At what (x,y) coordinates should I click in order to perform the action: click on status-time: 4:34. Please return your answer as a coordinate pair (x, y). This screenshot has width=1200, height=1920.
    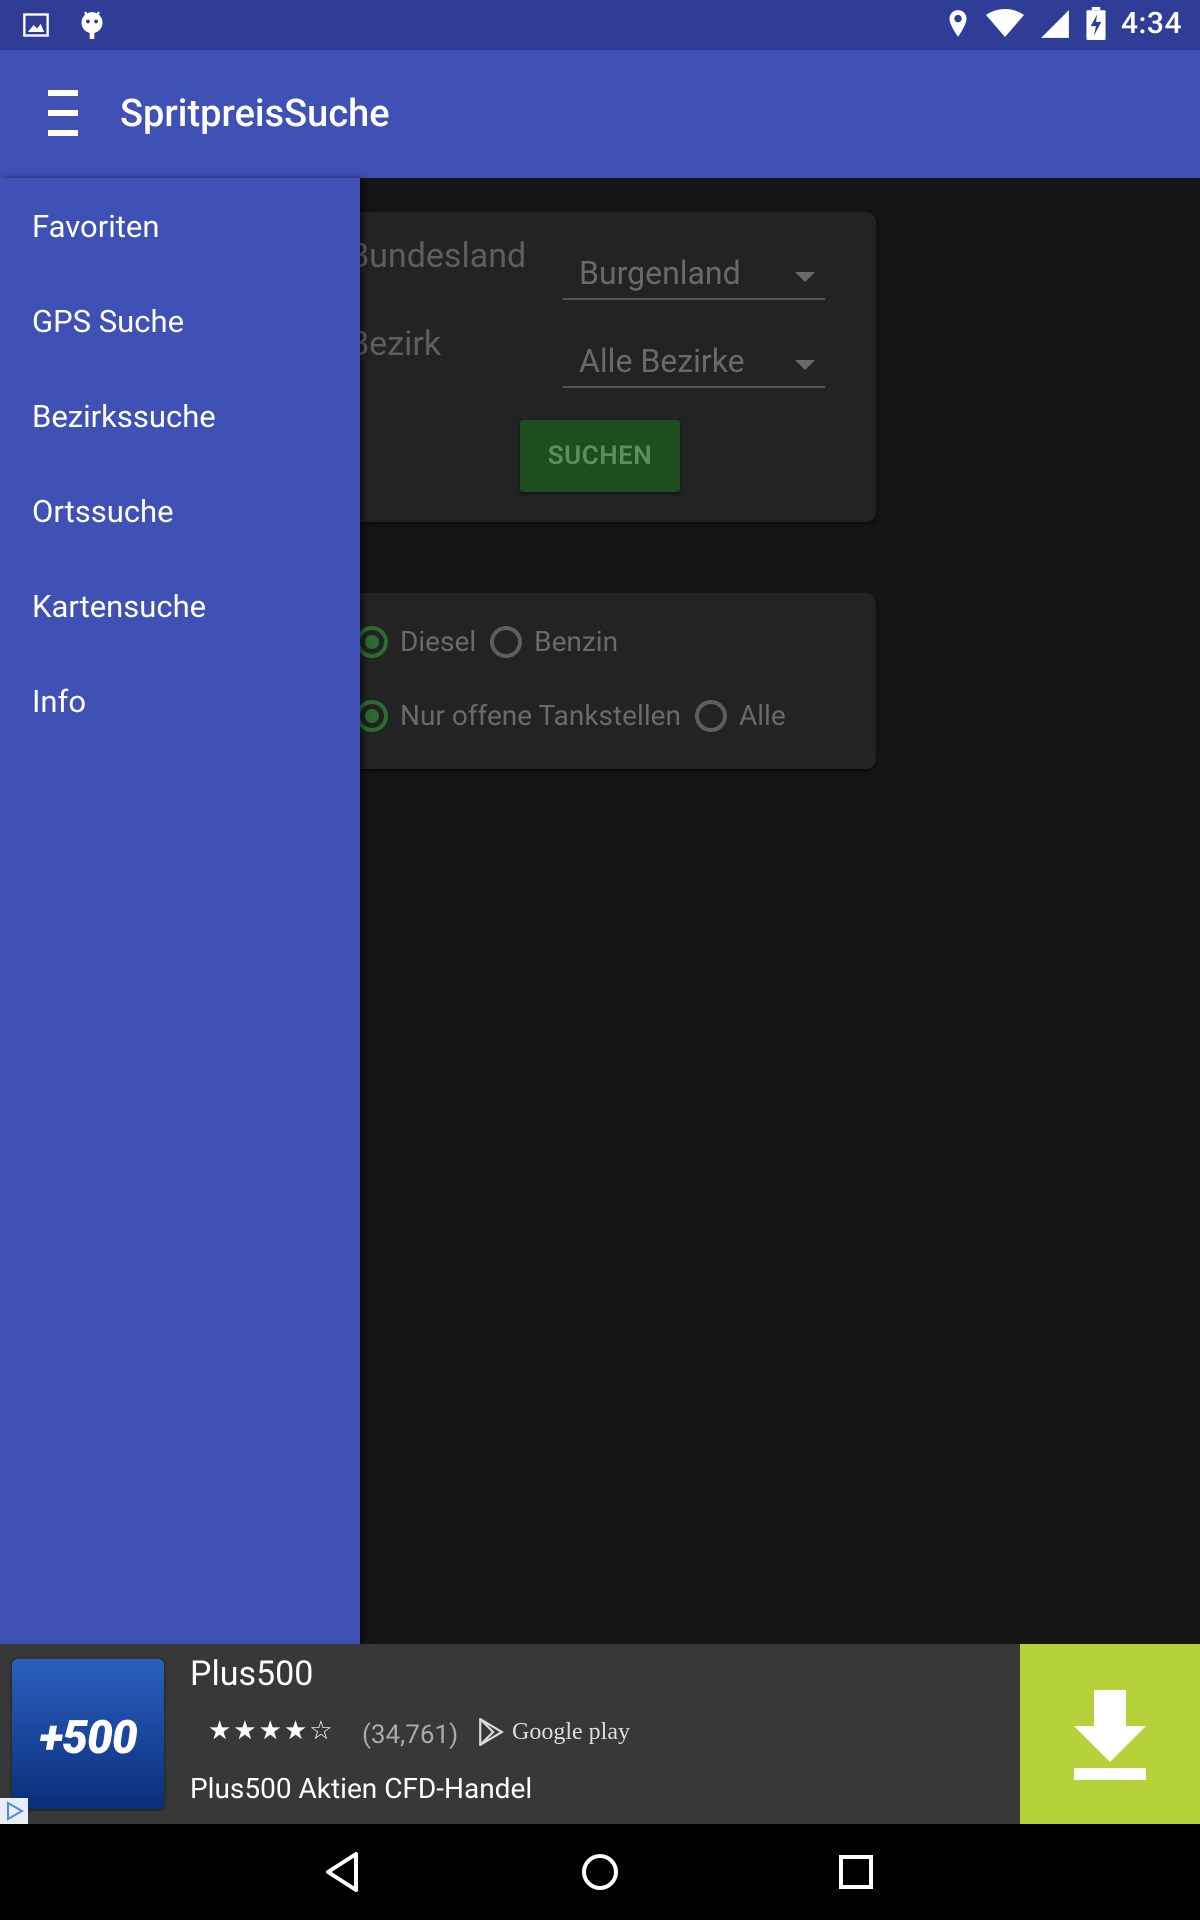
    Looking at the image, I should click on (1151, 23).